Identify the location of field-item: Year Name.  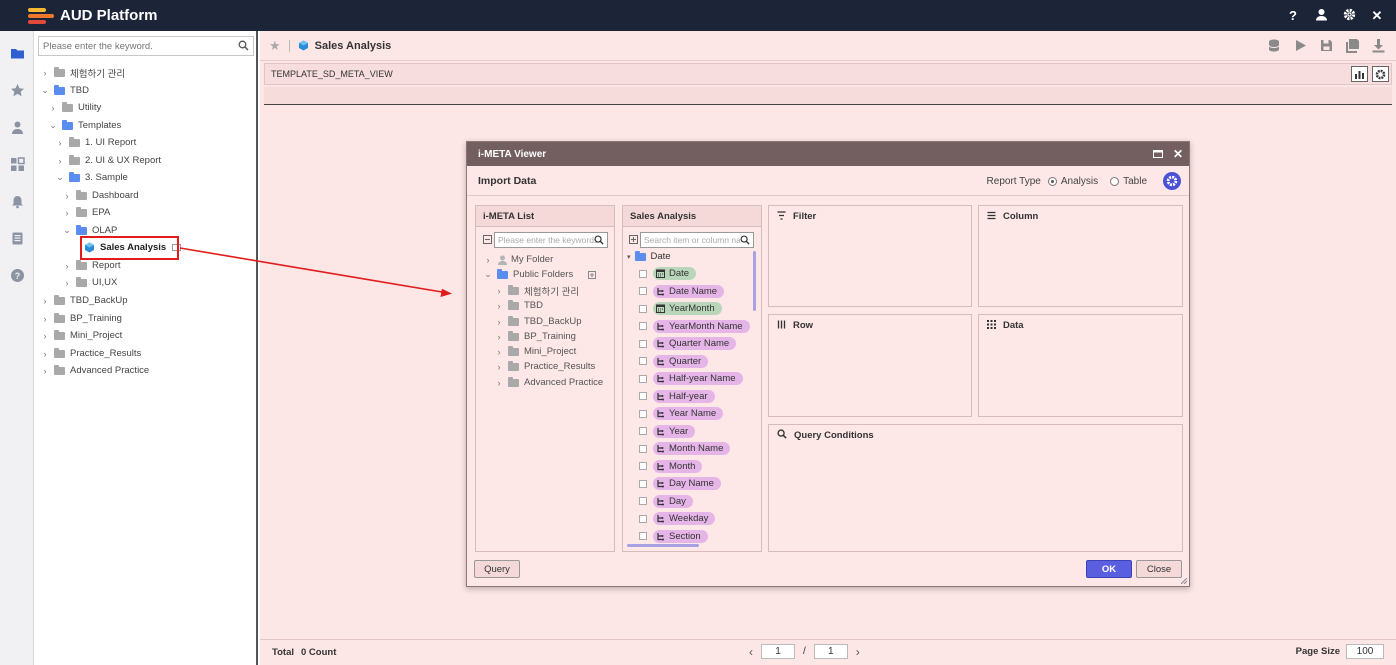
(681, 413).